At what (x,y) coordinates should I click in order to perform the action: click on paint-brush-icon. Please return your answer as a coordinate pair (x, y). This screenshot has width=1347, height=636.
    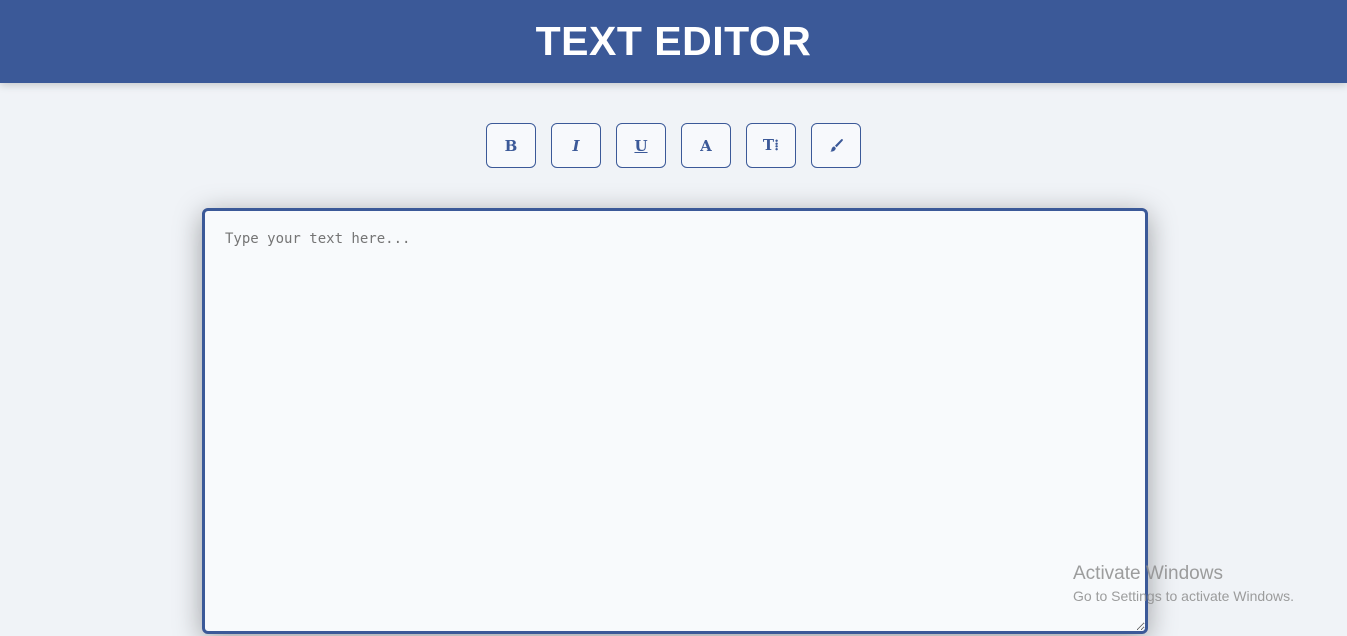
    Looking at the image, I should click on (836, 146).